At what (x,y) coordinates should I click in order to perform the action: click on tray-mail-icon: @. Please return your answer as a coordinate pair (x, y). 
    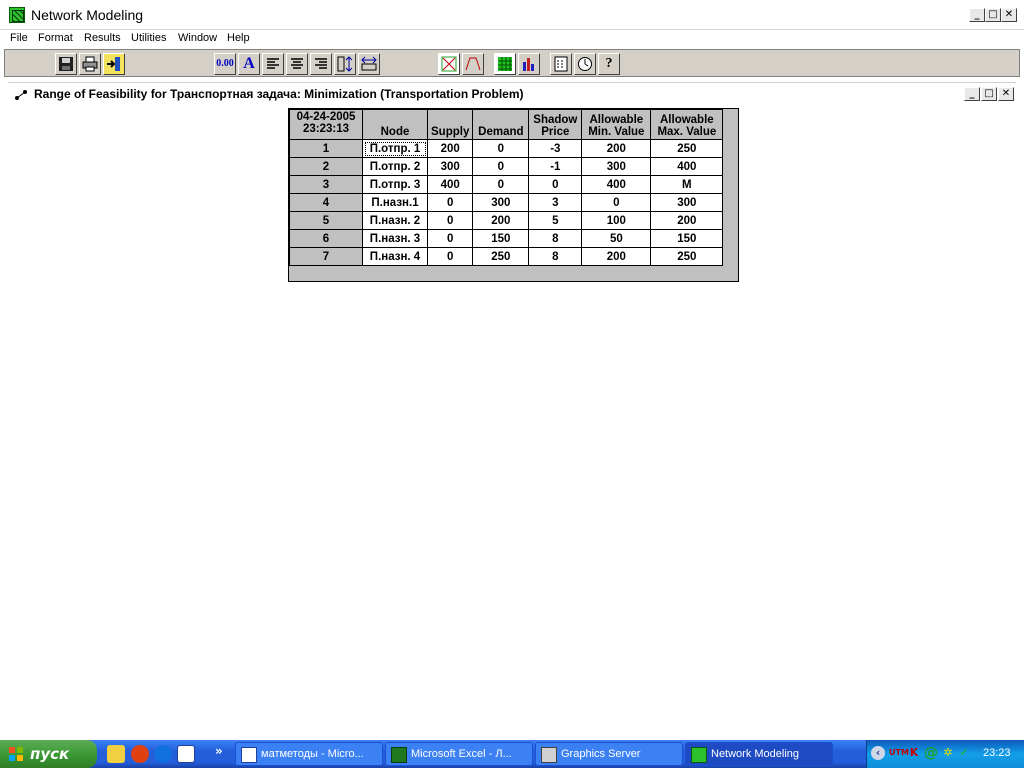
    Looking at the image, I should click on (931, 753).